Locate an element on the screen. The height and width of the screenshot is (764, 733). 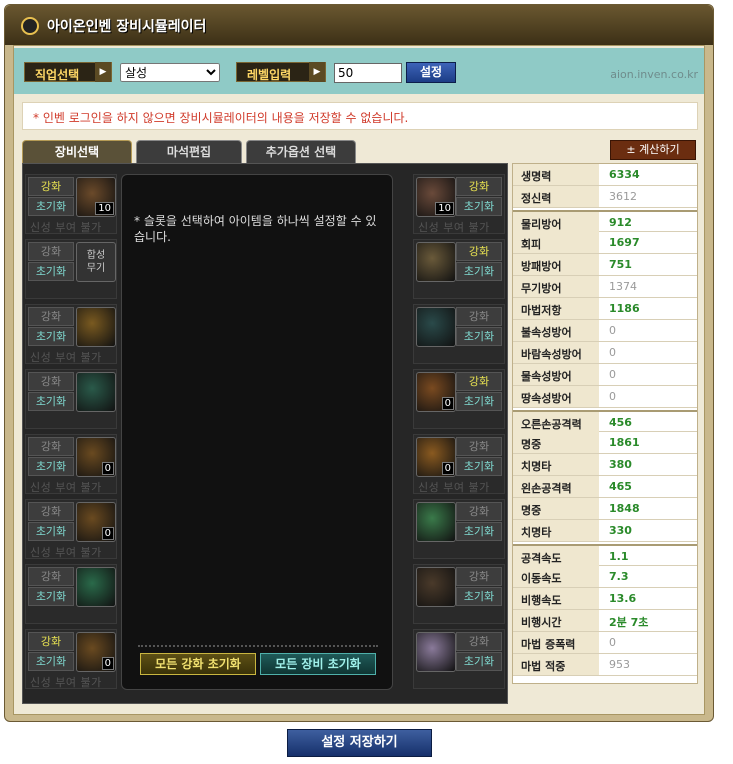
tab-equipment: 장비선택 is located at coordinates (77, 152).